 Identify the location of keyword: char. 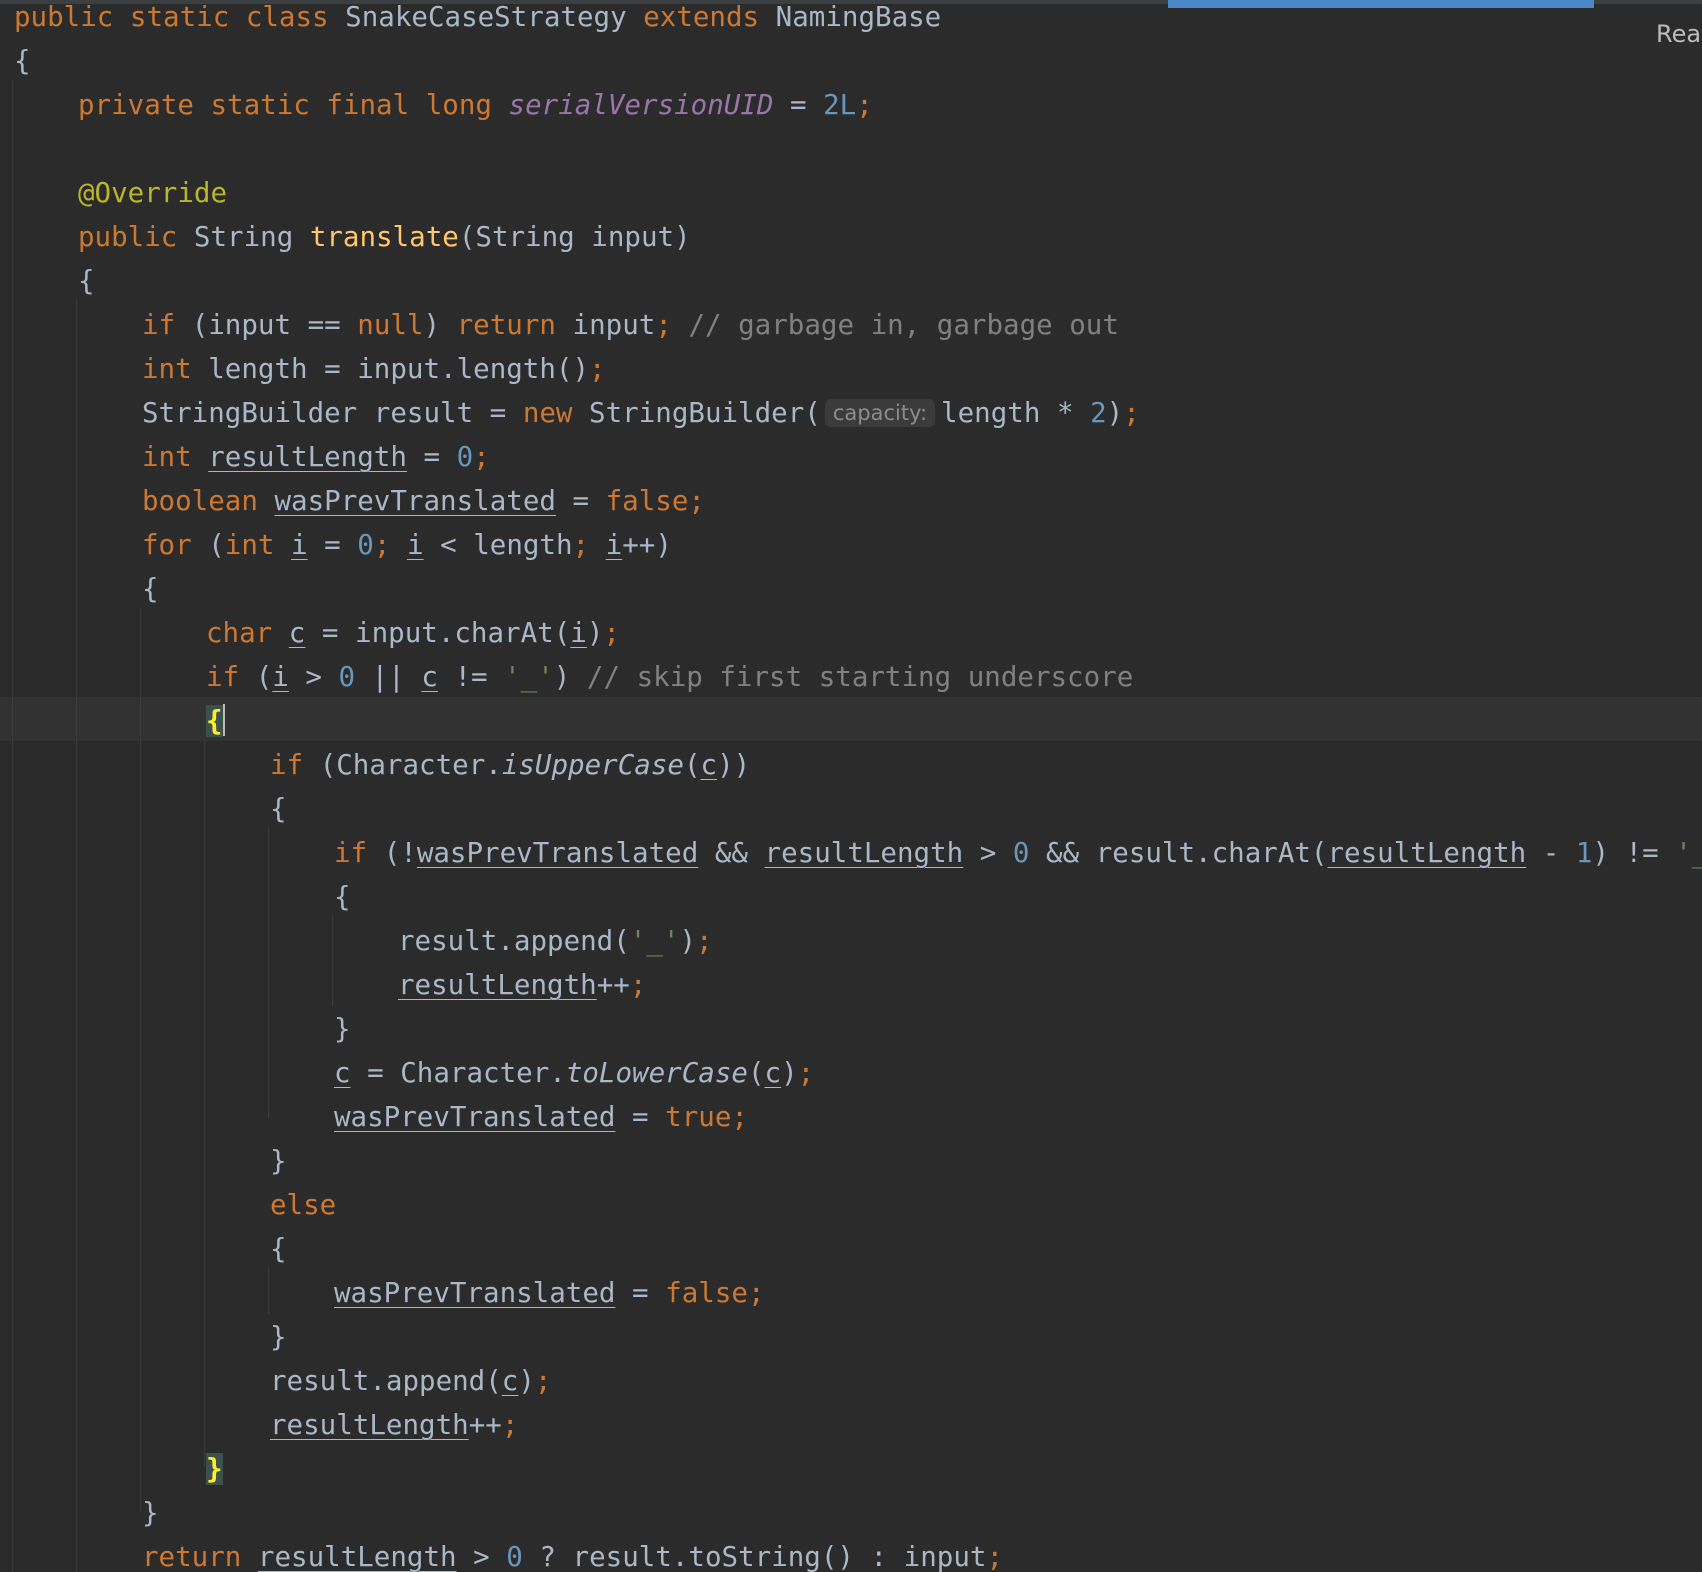
(239, 633).